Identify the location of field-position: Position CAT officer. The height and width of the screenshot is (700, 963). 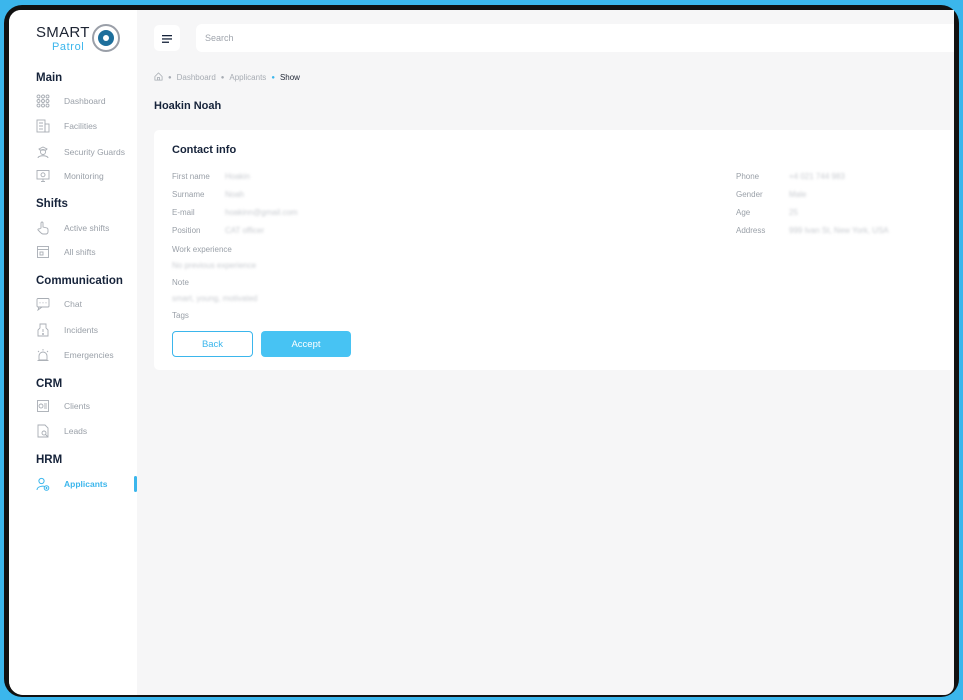
(218, 230).